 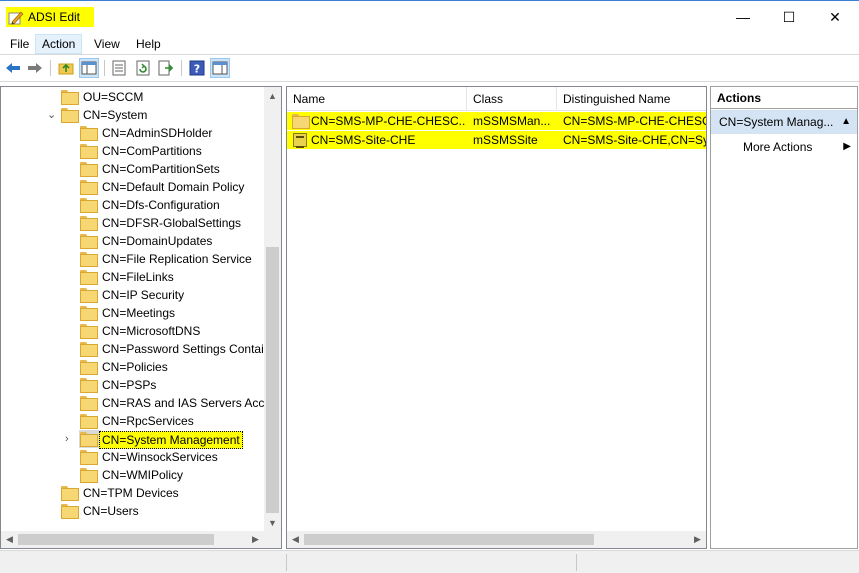 I want to click on tree-item: CN=WMIPolicy, so click(x=132, y=475).